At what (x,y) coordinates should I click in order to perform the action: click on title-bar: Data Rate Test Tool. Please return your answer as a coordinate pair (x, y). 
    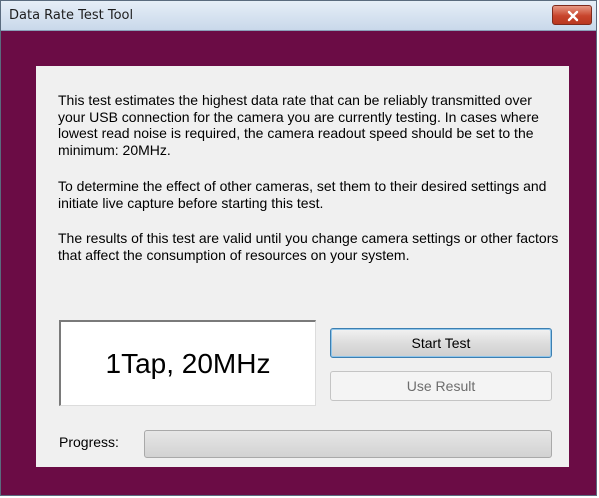
    Looking at the image, I should click on (298, 16).